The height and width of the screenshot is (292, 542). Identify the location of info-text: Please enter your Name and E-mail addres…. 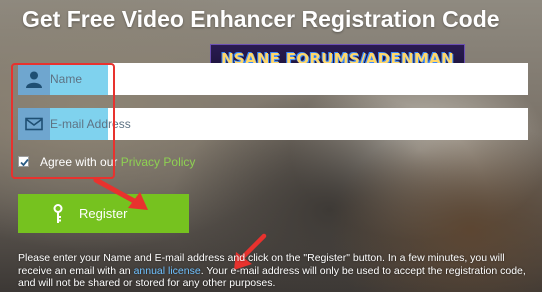
(278, 271).